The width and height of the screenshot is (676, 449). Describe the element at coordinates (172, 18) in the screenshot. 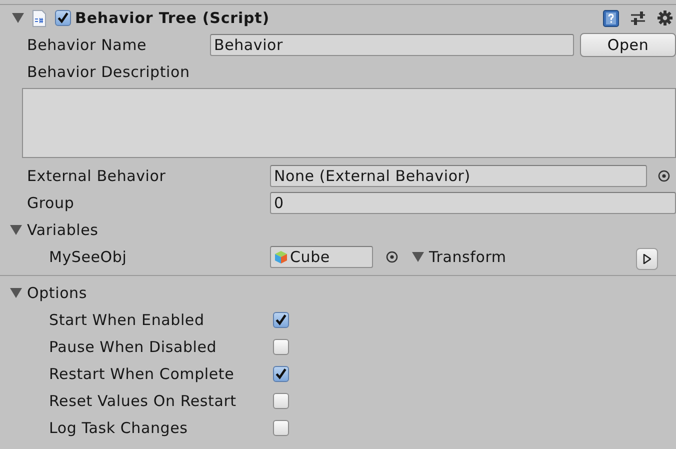

I see `component-title: Behavior Tree (Script)` at that location.